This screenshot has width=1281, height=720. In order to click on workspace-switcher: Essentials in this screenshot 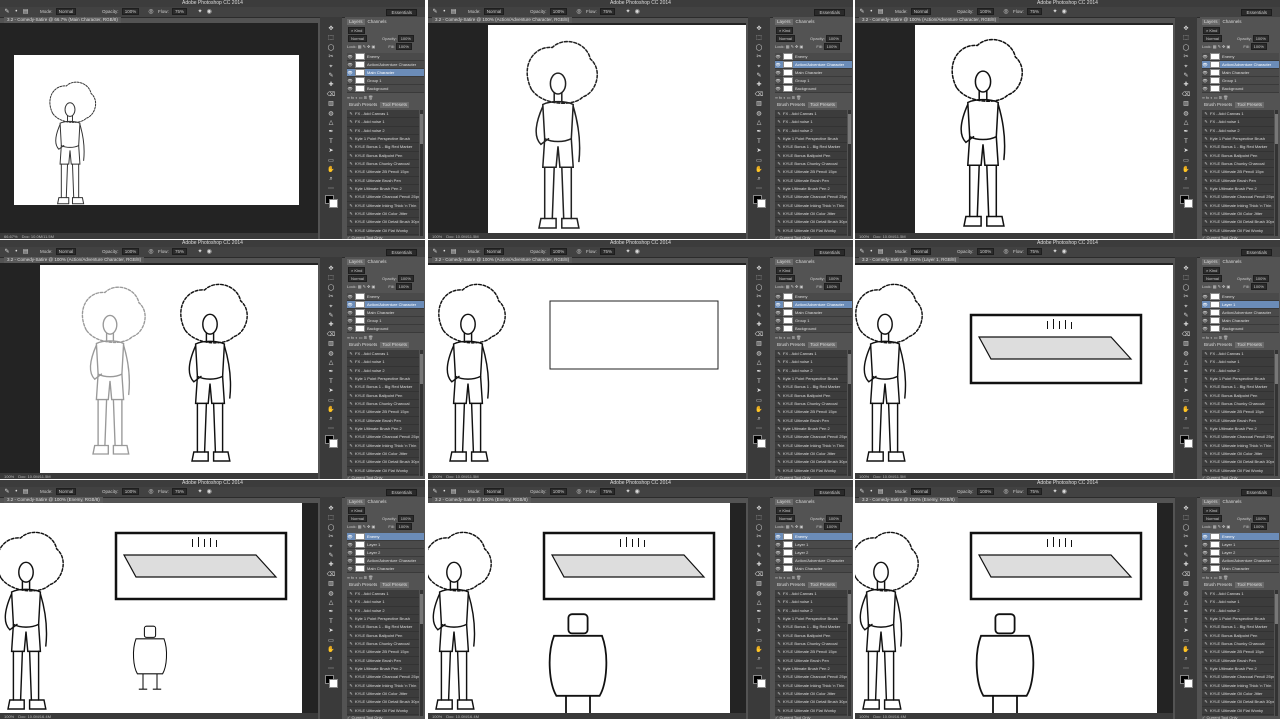, I will do `click(1256, 12)`.